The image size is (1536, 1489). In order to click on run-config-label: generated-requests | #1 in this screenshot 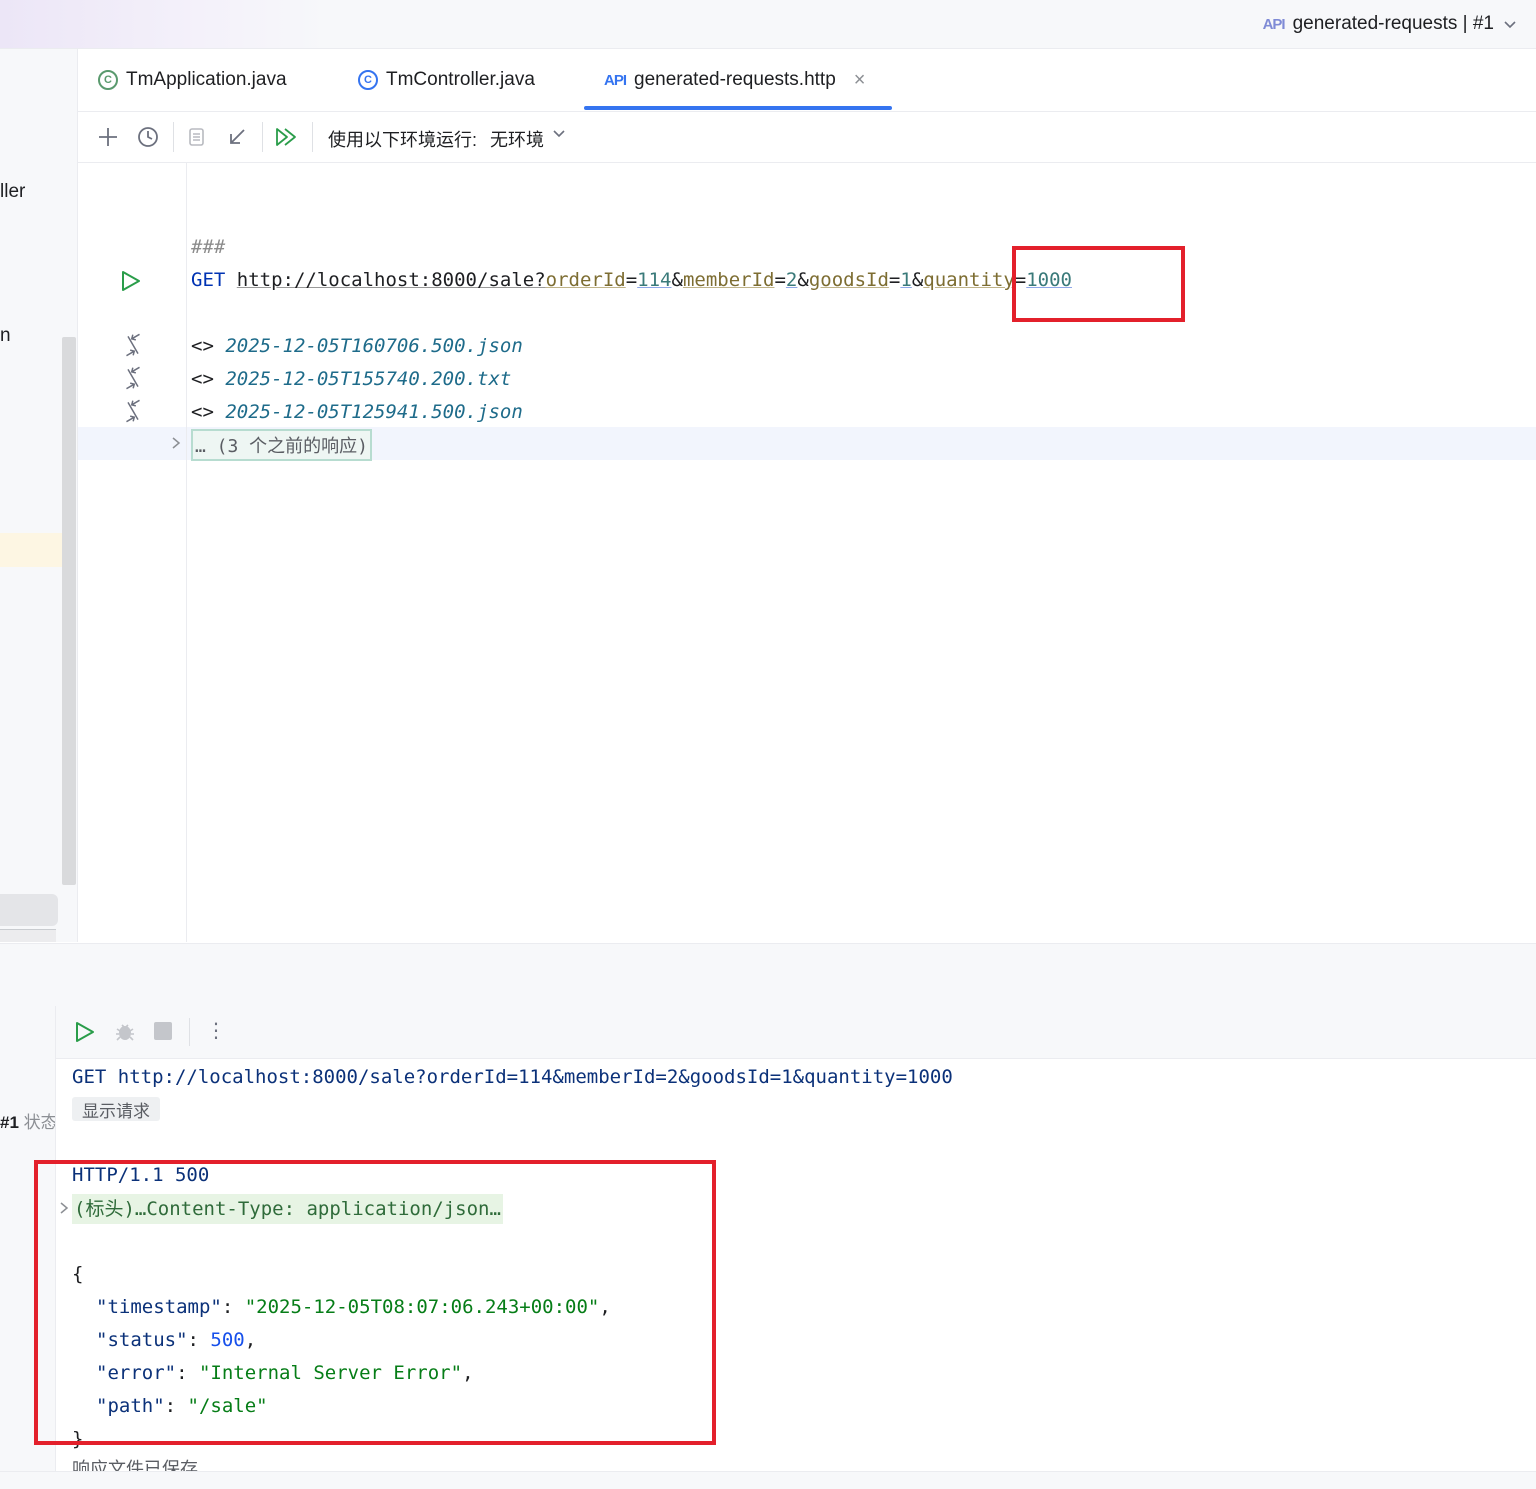, I will do `click(1393, 23)`.